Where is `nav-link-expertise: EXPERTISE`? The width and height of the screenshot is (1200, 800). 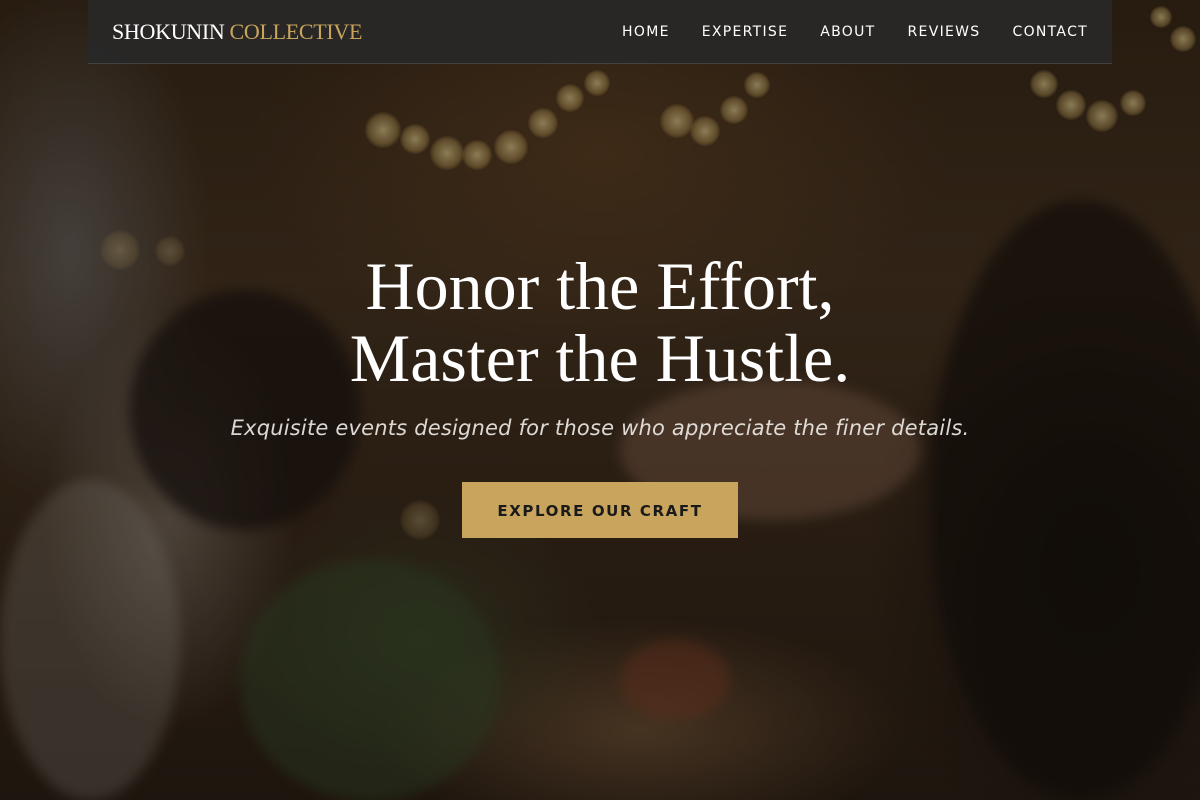 nav-link-expertise: EXPERTISE is located at coordinates (745, 32).